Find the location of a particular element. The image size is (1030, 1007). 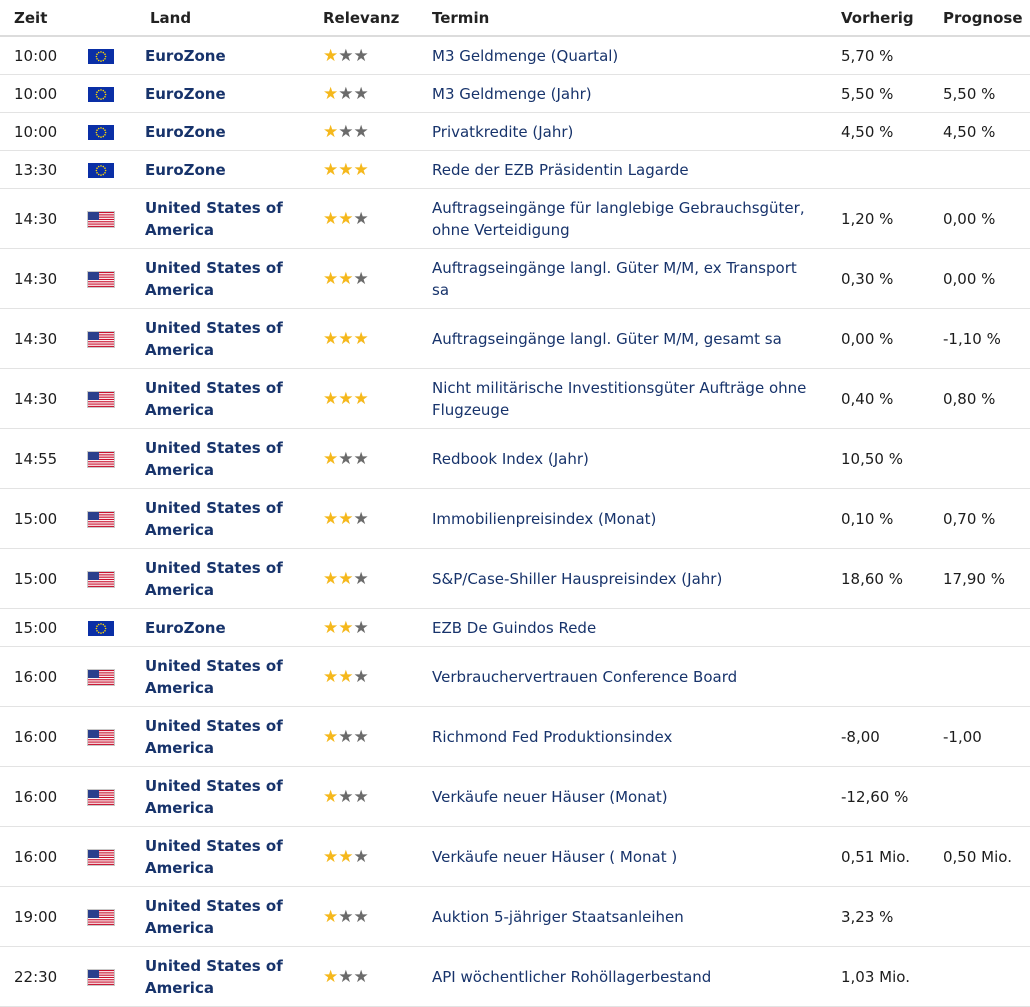

event-time: 10:00 is located at coordinates (39, 55).